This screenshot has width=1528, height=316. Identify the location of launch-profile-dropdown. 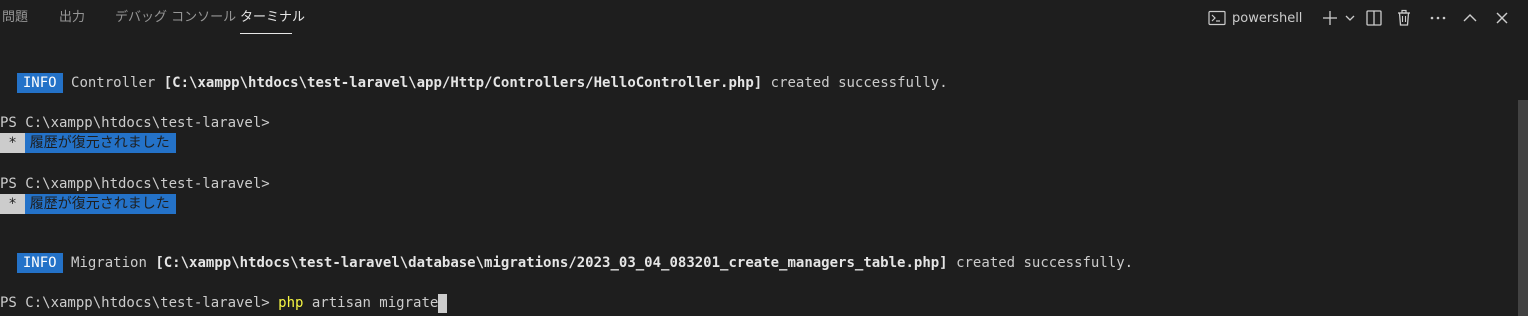
(1350, 18).